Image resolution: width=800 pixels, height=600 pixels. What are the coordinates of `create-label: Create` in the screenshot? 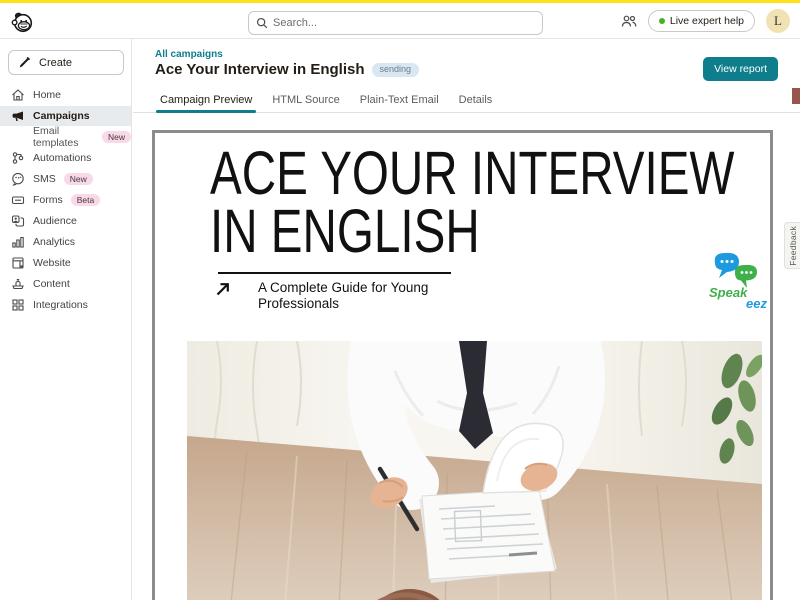 It's located at (56, 62).